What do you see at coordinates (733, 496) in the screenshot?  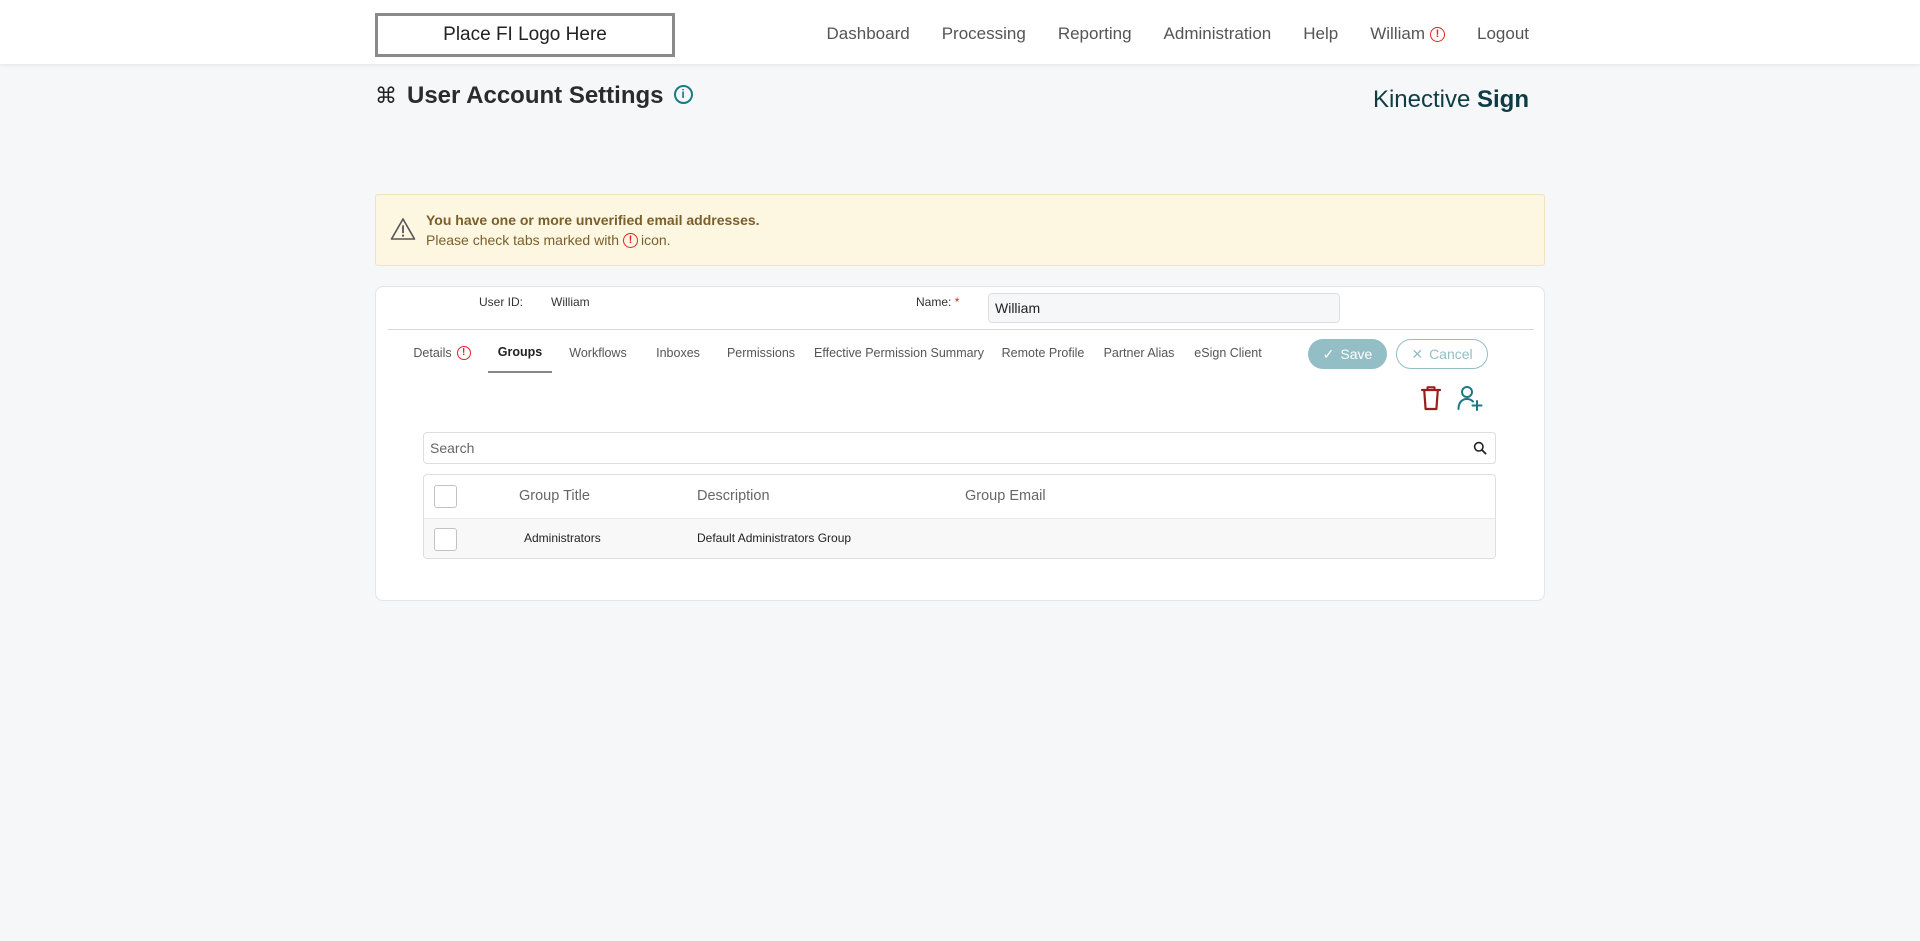 I see `column-description: Description` at bounding box center [733, 496].